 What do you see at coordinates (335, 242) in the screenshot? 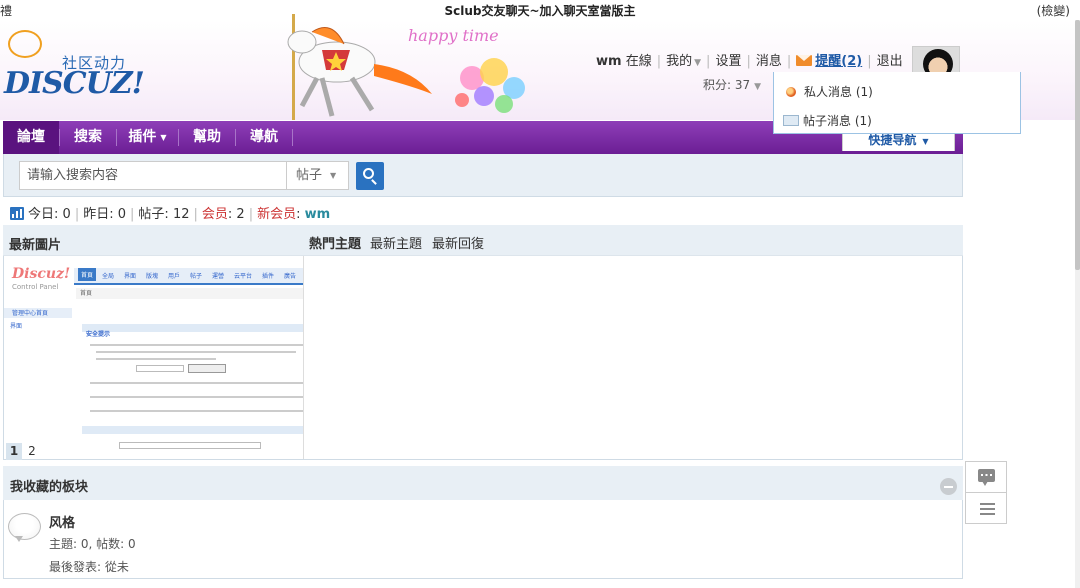
I see `tab-hot-topics: 熱門主題` at bounding box center [335, 242].